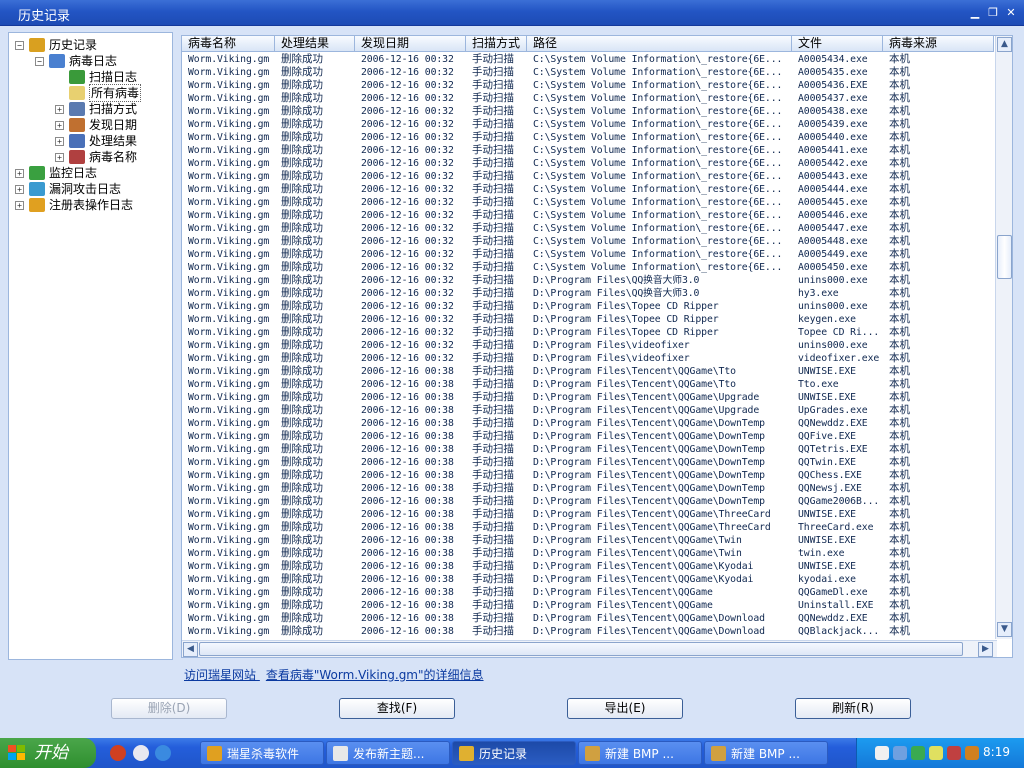 The width and height of the screenshot is (1024, 768). Describe the element at coordinates (315, 44) in the screenshot. I see `column-header: 处理结果` at that location.